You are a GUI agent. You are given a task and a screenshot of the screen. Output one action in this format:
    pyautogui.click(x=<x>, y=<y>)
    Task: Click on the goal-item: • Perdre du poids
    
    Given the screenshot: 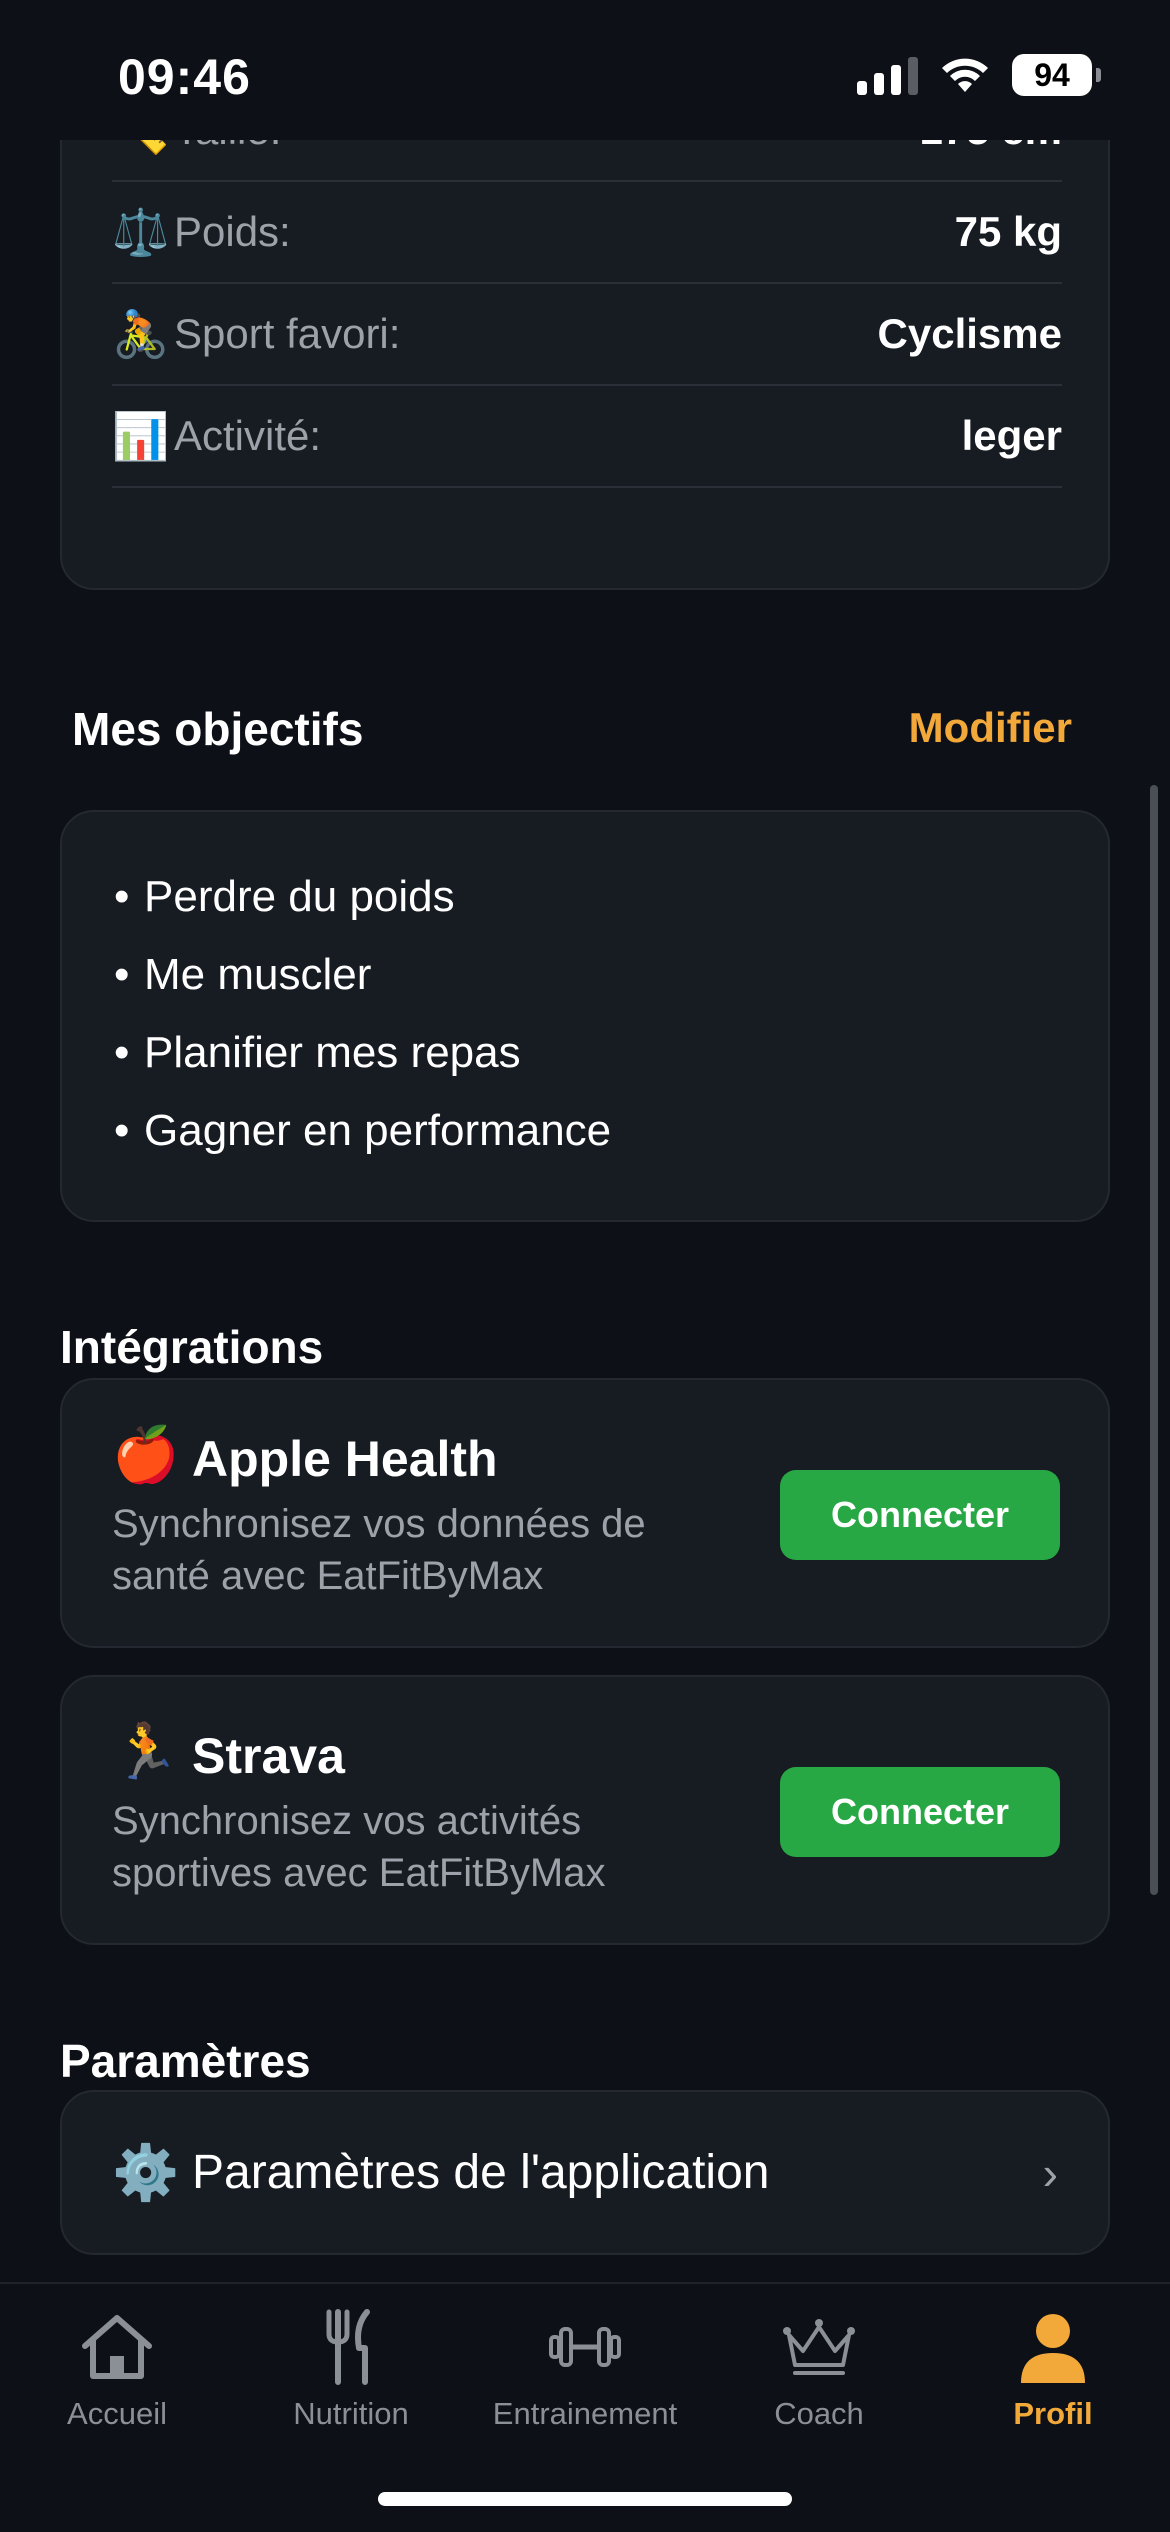 What is the action you would take?
    pyautogui.click(x=284, y=897)
    